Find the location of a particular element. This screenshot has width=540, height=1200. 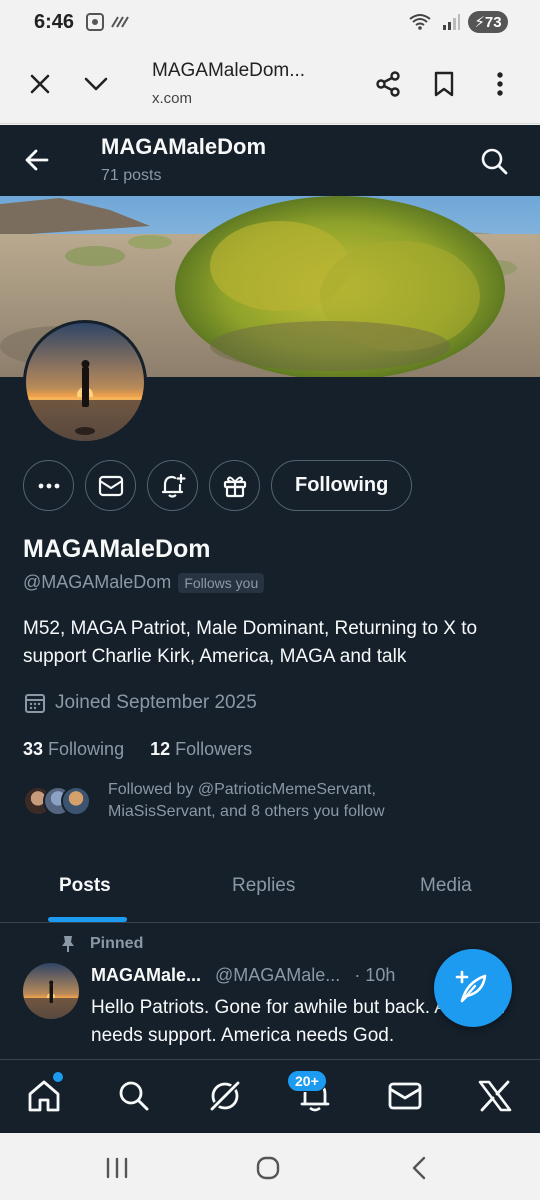

bookmark-icon is located at coordinates (444, 84).